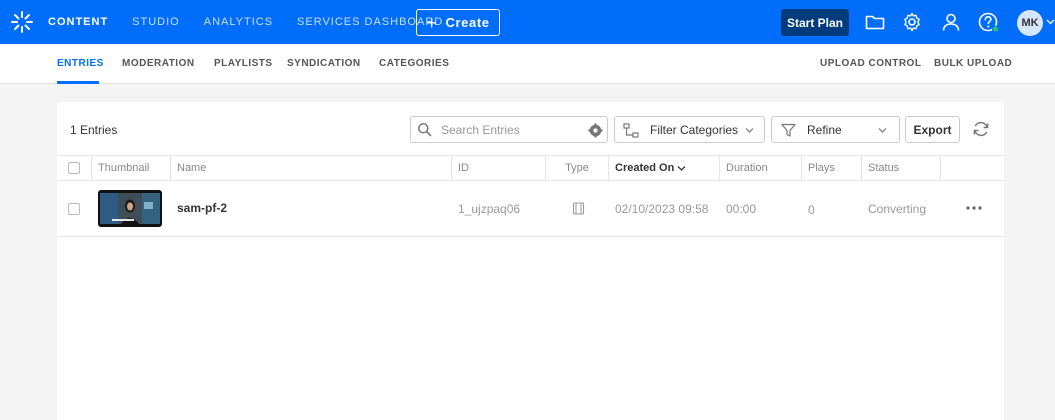 The image size is (1055, 420). I want to click on filter-funnel-icon, so click(788, 130).